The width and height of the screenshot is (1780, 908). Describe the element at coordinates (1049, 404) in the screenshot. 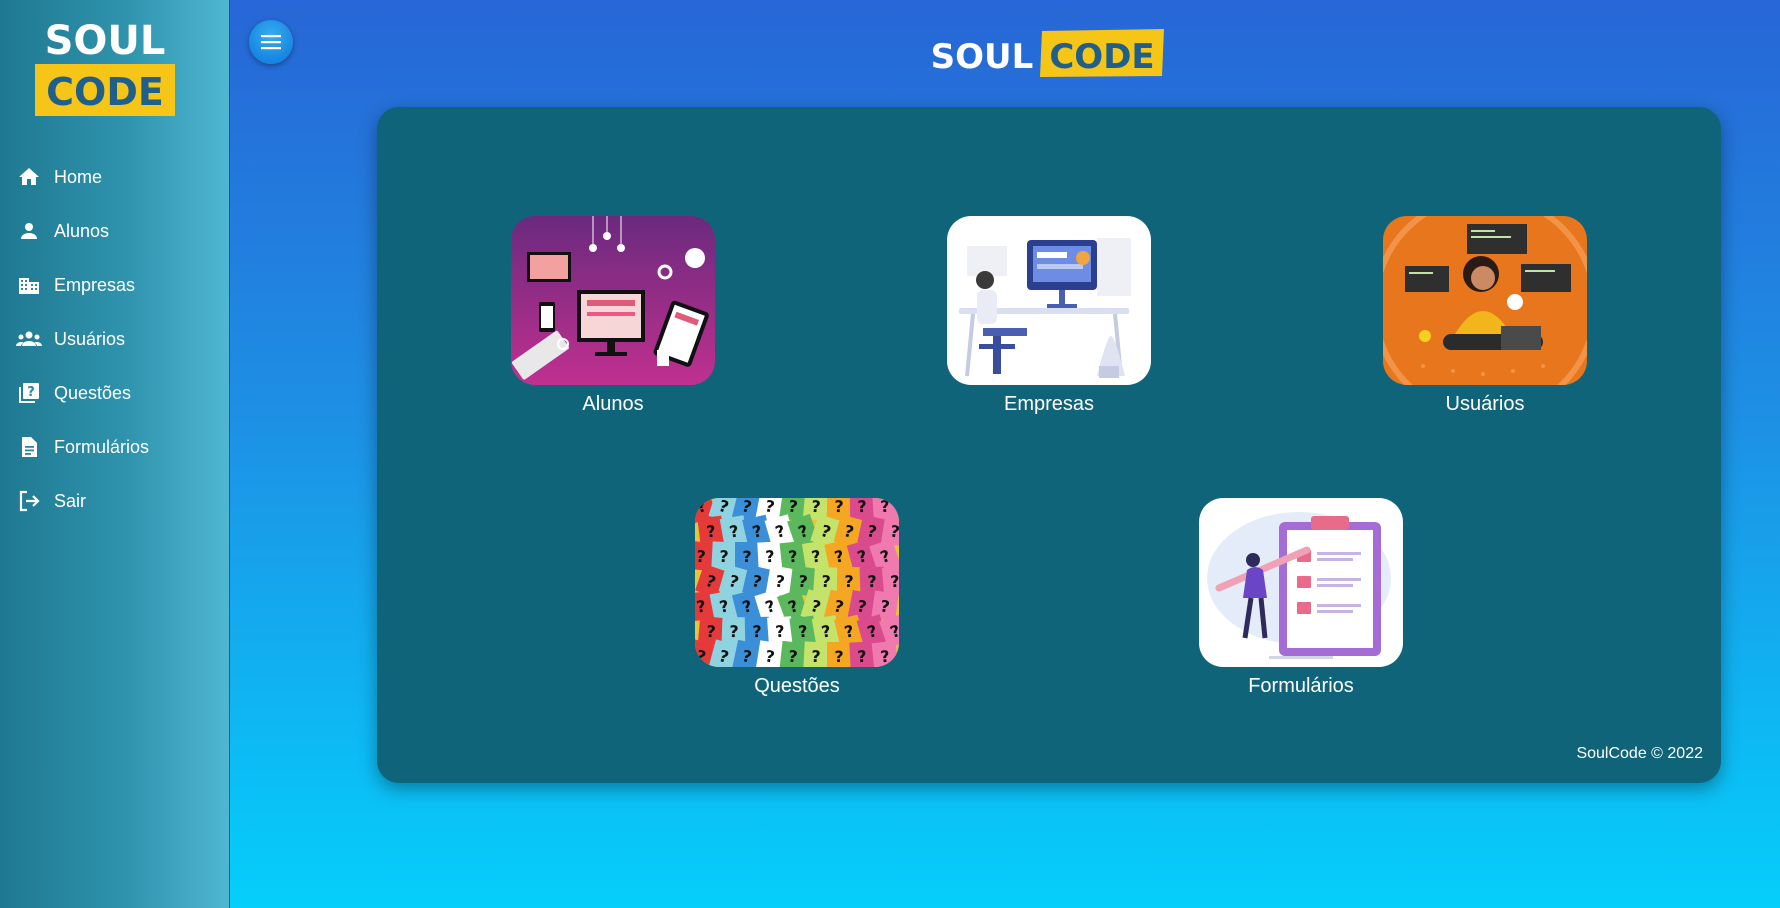

I see `card-label: Empresas` at that location.